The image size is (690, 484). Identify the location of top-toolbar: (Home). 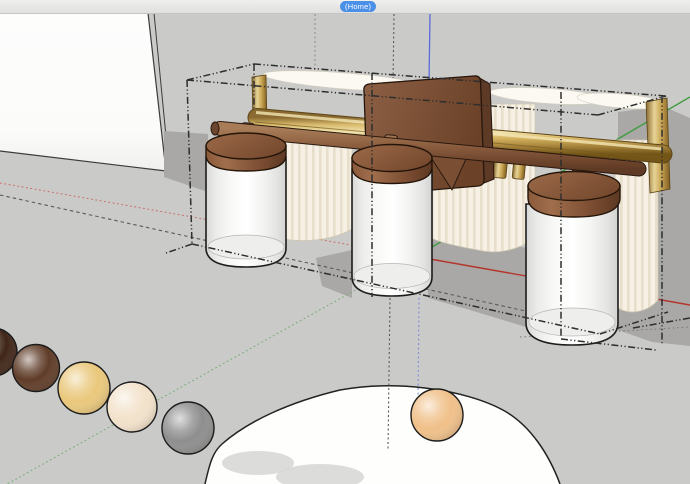
(345, 7).